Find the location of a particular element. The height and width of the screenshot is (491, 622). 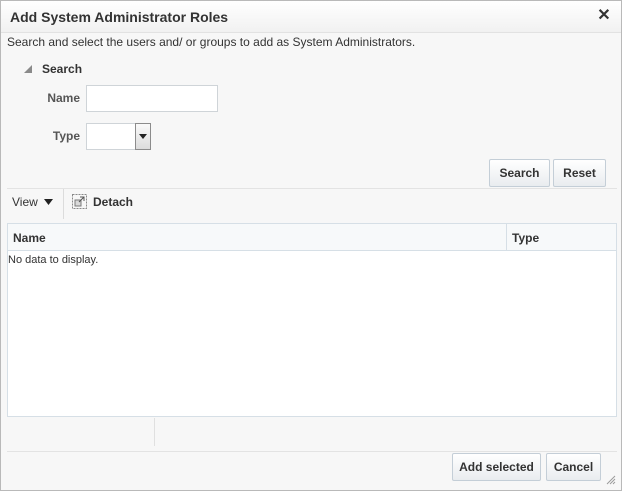

toolbar-separator is located at coordinates (63, 204).